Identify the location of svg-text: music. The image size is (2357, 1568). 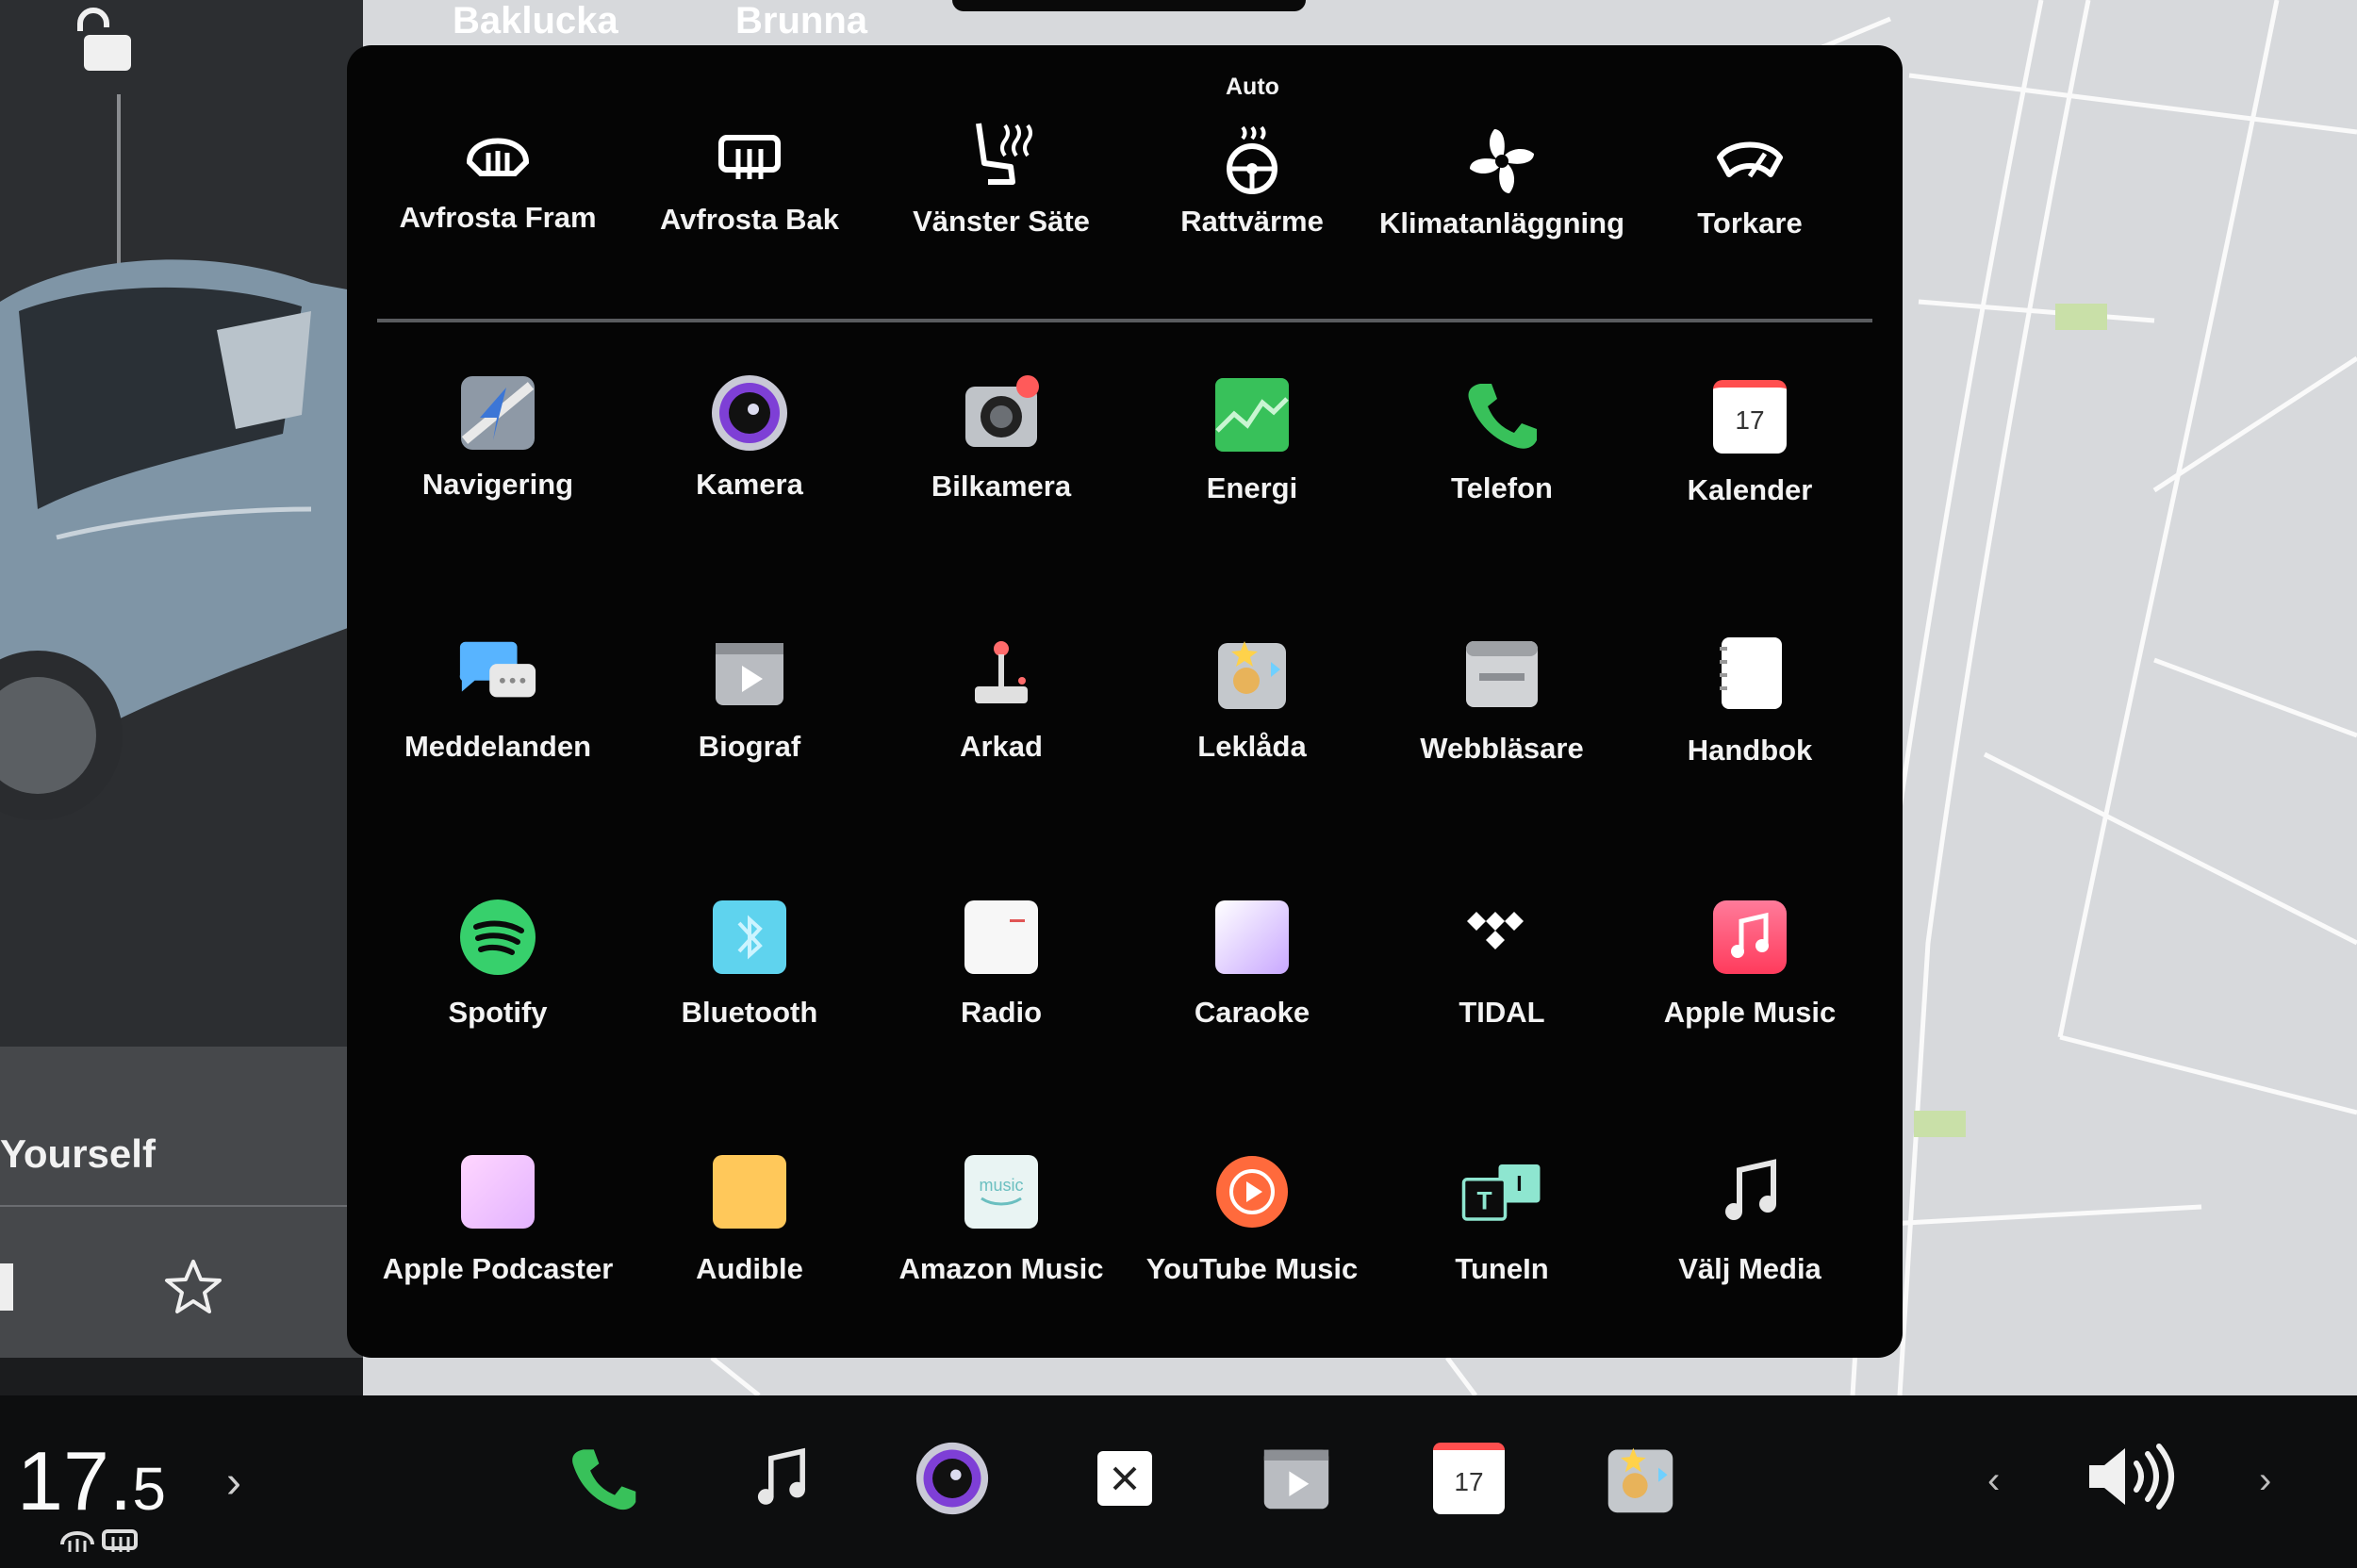
(1001, 1185).